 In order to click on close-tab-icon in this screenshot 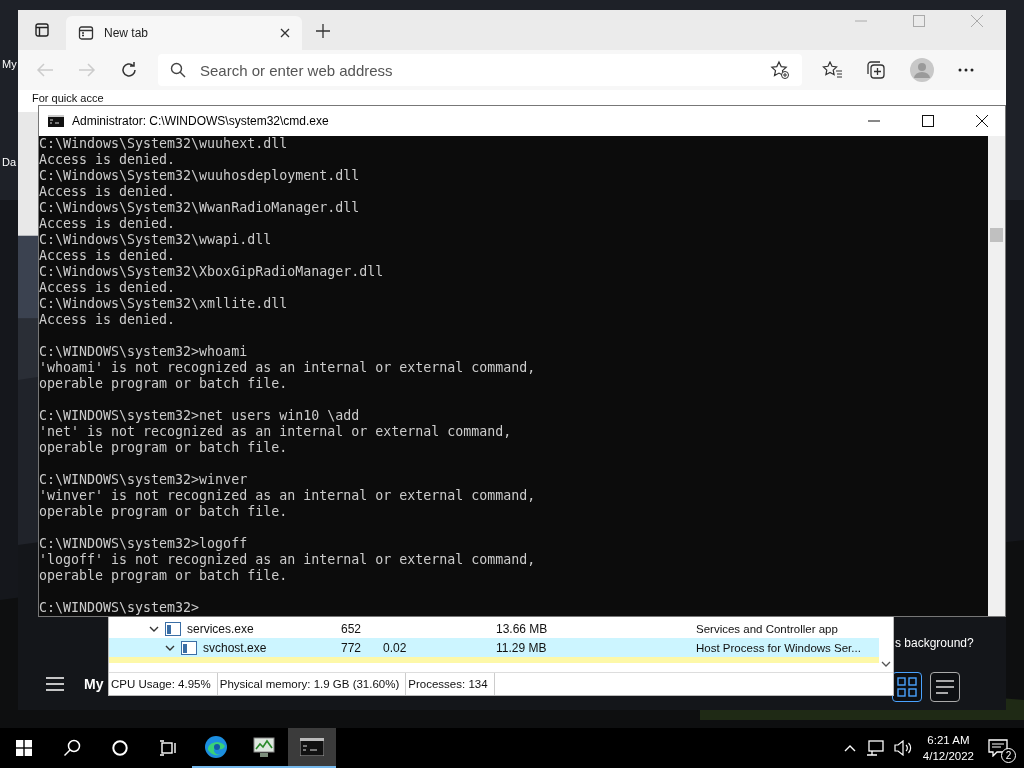, I will do `click(285, 33)`.